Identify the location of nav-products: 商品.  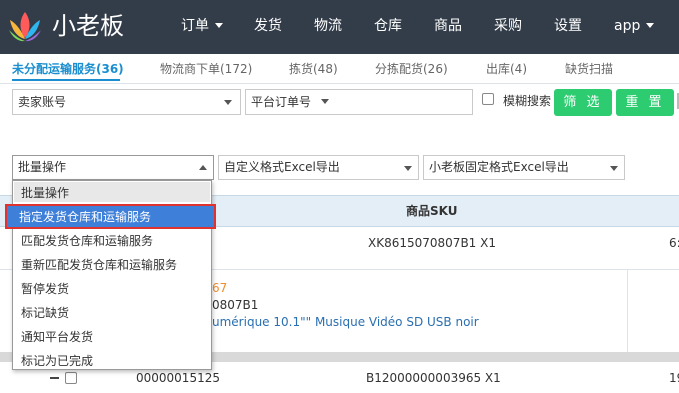
(448, 26).